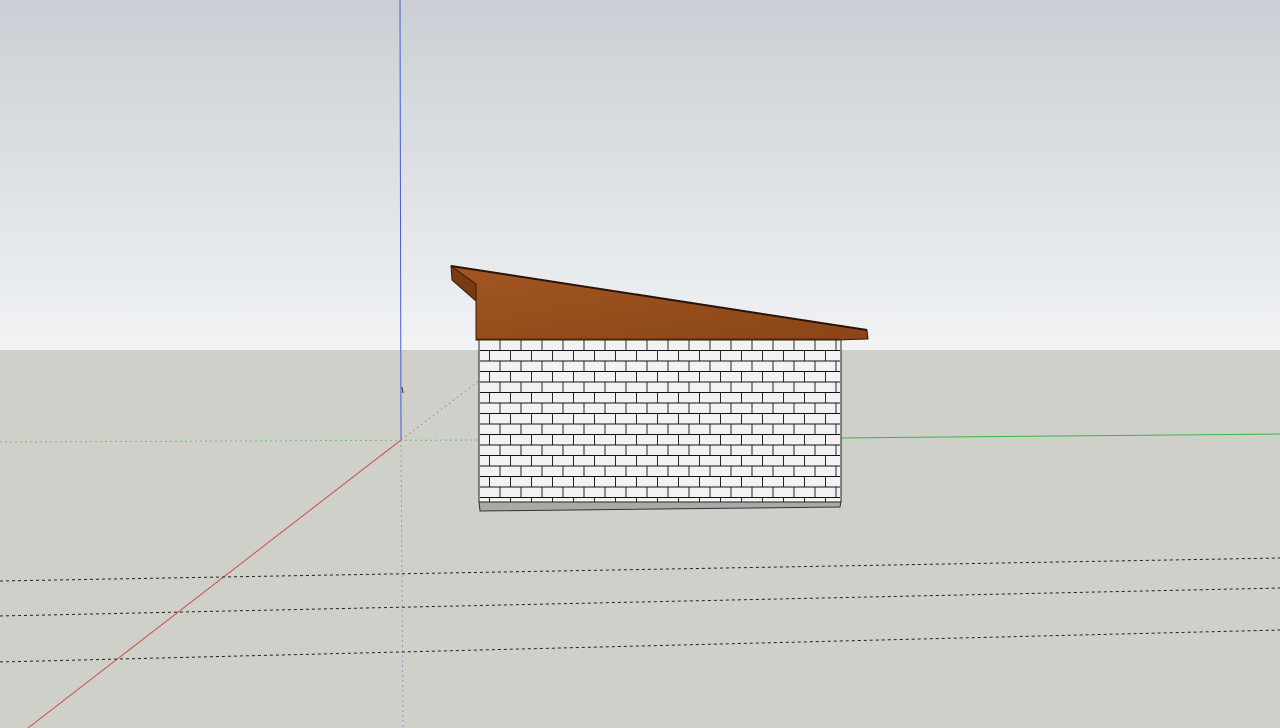 The image size is (1280, 728). Describe the element at coordinates (660, 420) in the screenshot. I see `brick-wall` at that location.